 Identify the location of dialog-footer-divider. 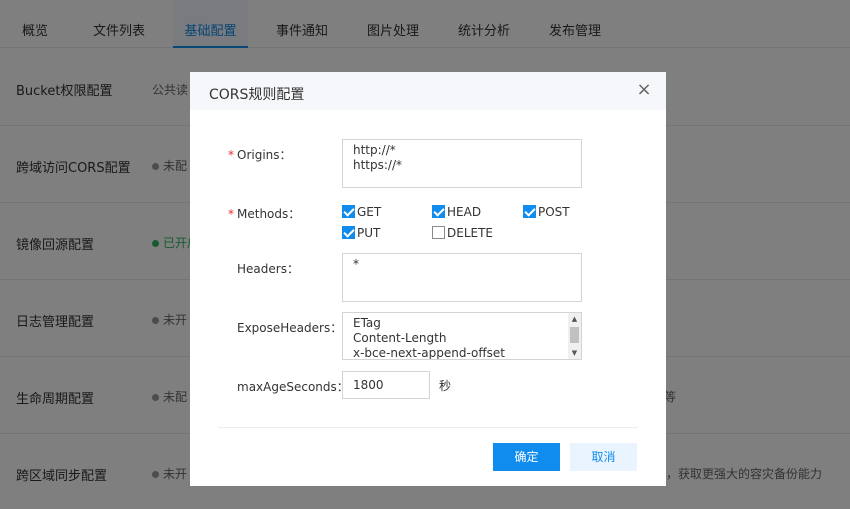
(428, 427).